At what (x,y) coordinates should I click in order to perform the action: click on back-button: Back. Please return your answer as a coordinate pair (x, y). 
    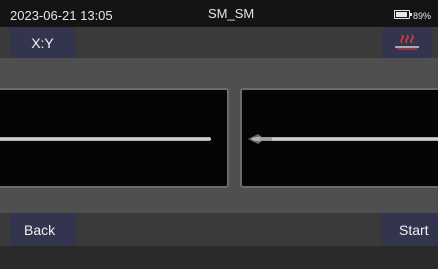
    Looking at the image, I should click on (43, 229).